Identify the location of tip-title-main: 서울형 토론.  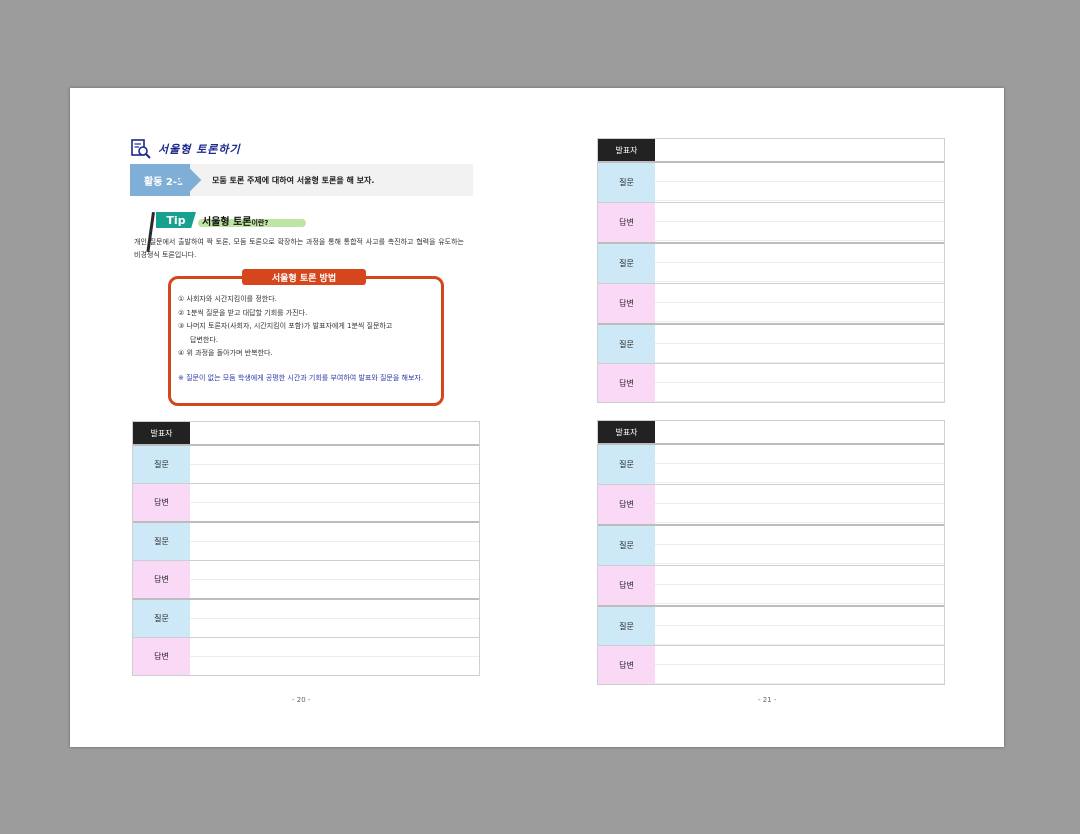
(227, 222).